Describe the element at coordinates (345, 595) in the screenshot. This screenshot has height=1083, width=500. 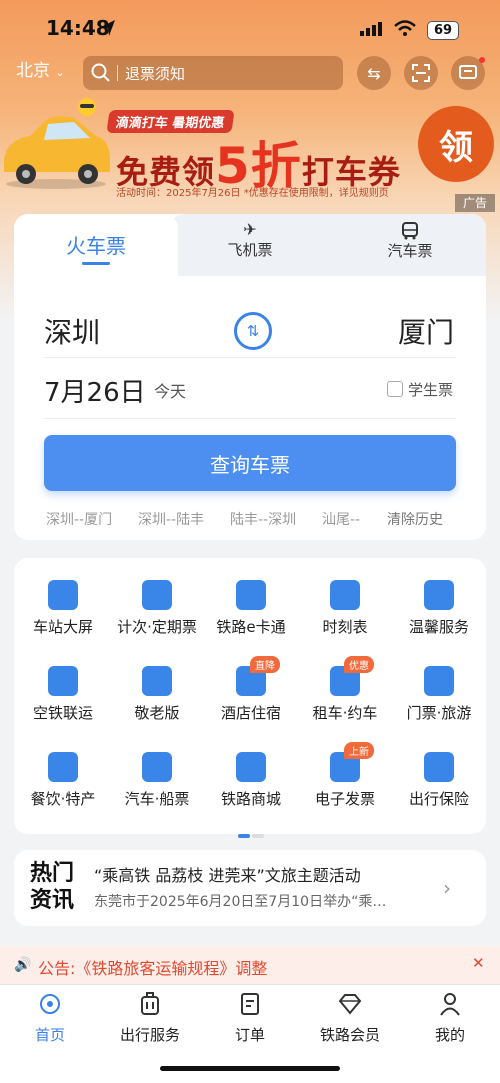
I see `train-icon` at that location.